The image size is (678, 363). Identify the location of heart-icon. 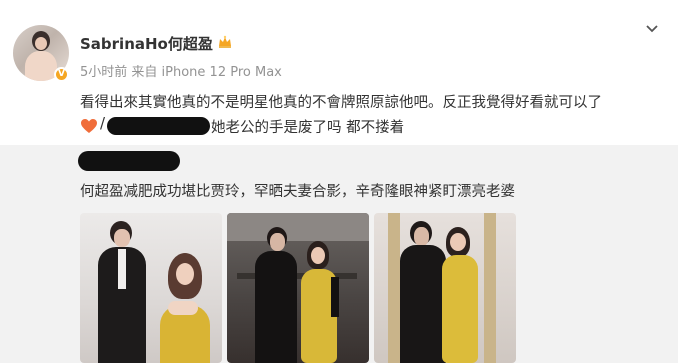
(89, 126).